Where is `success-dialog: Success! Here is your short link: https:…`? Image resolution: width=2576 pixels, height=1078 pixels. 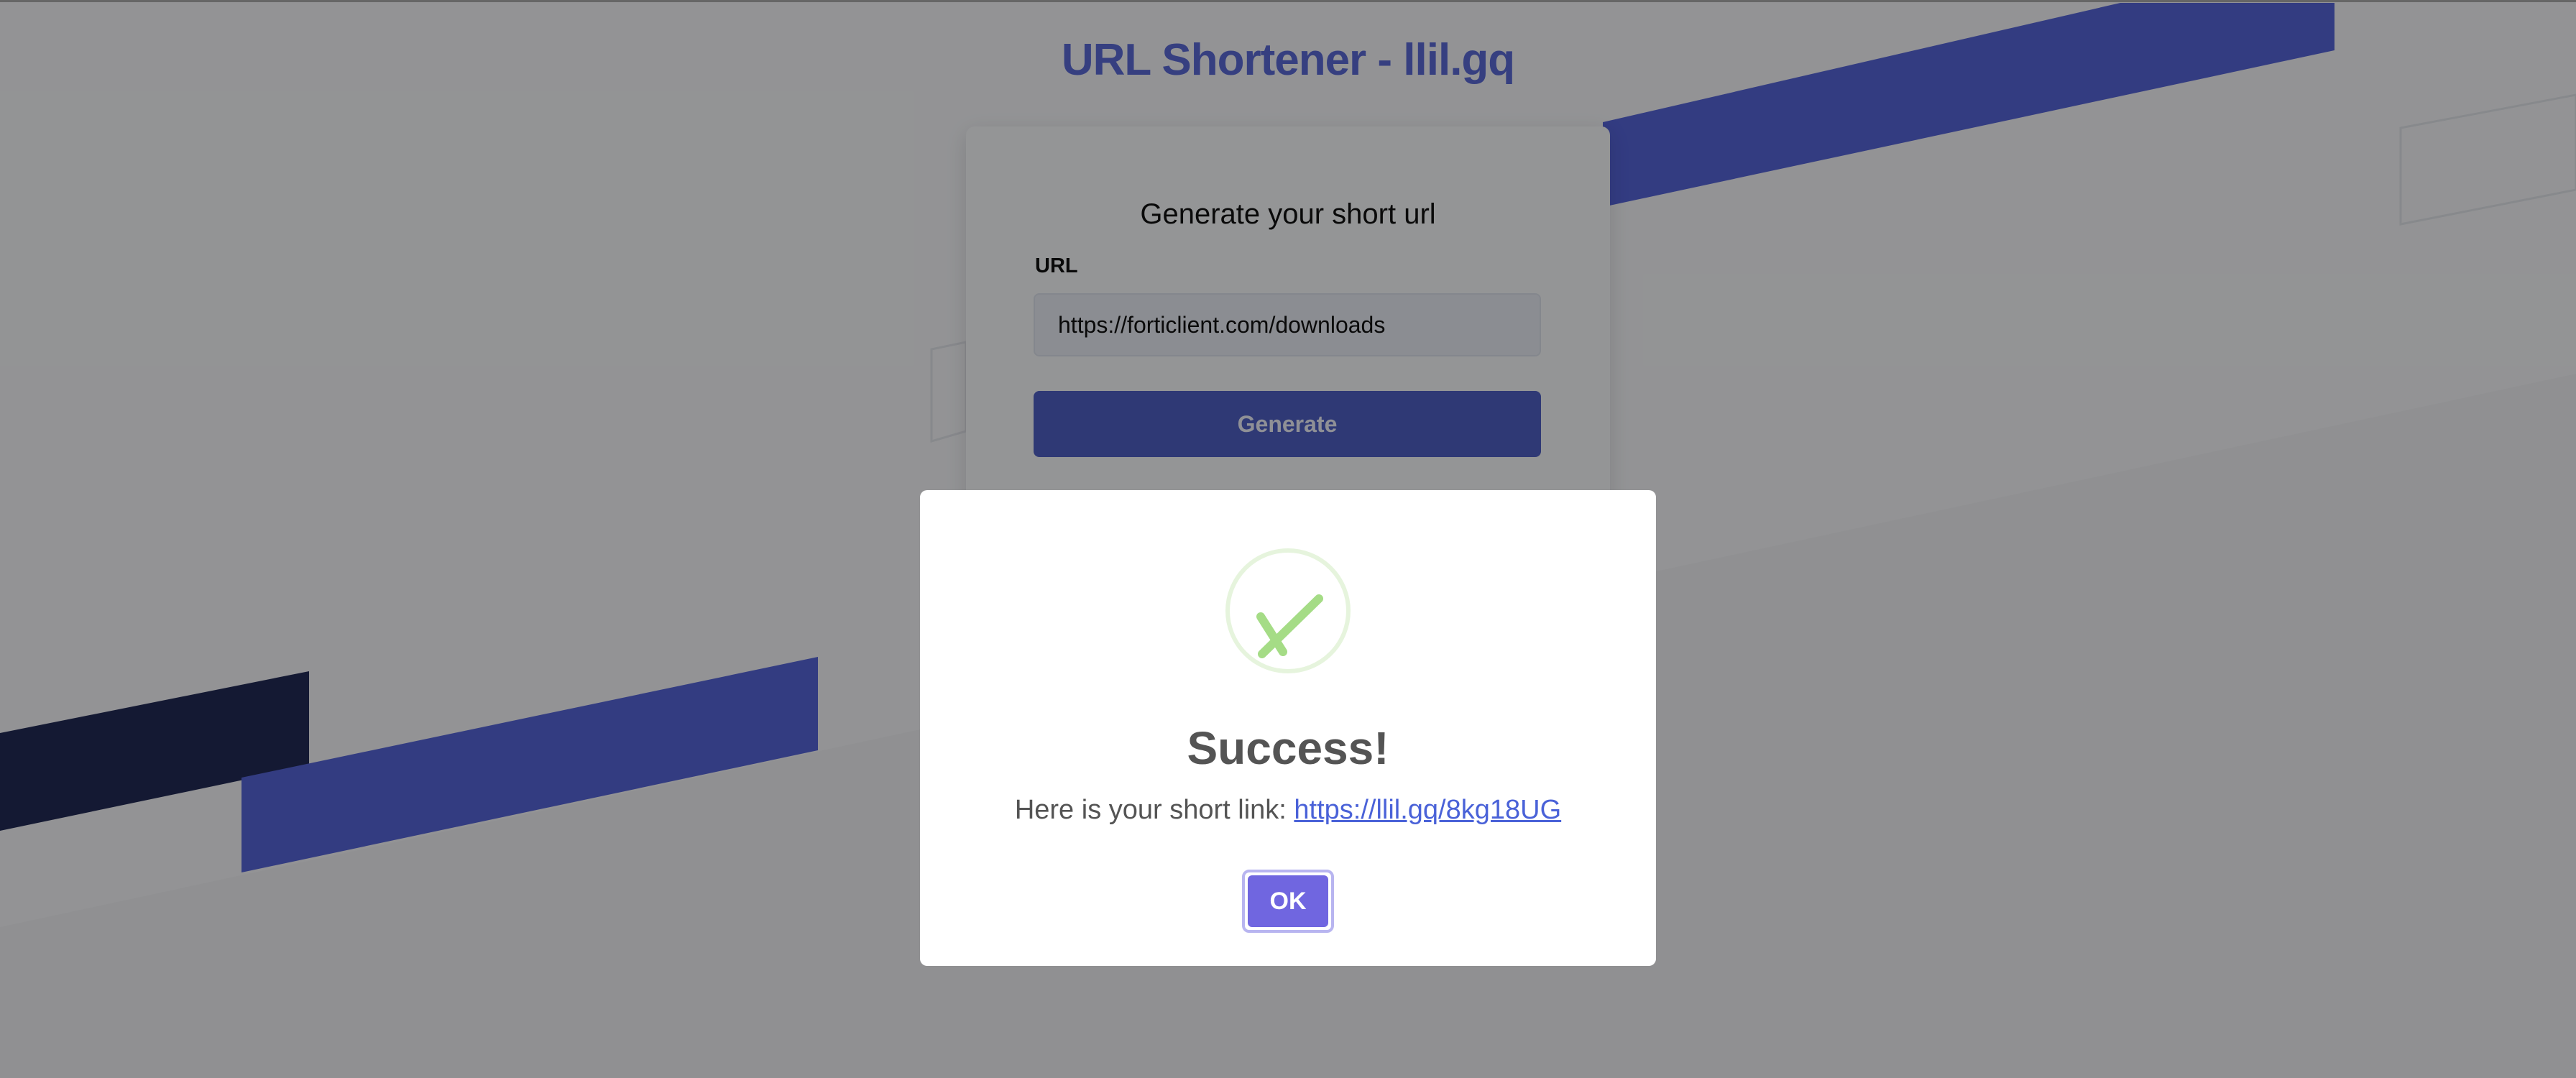
success-dialog: Success! Here is your short link: https:… is located at coordinates (1288, 728).